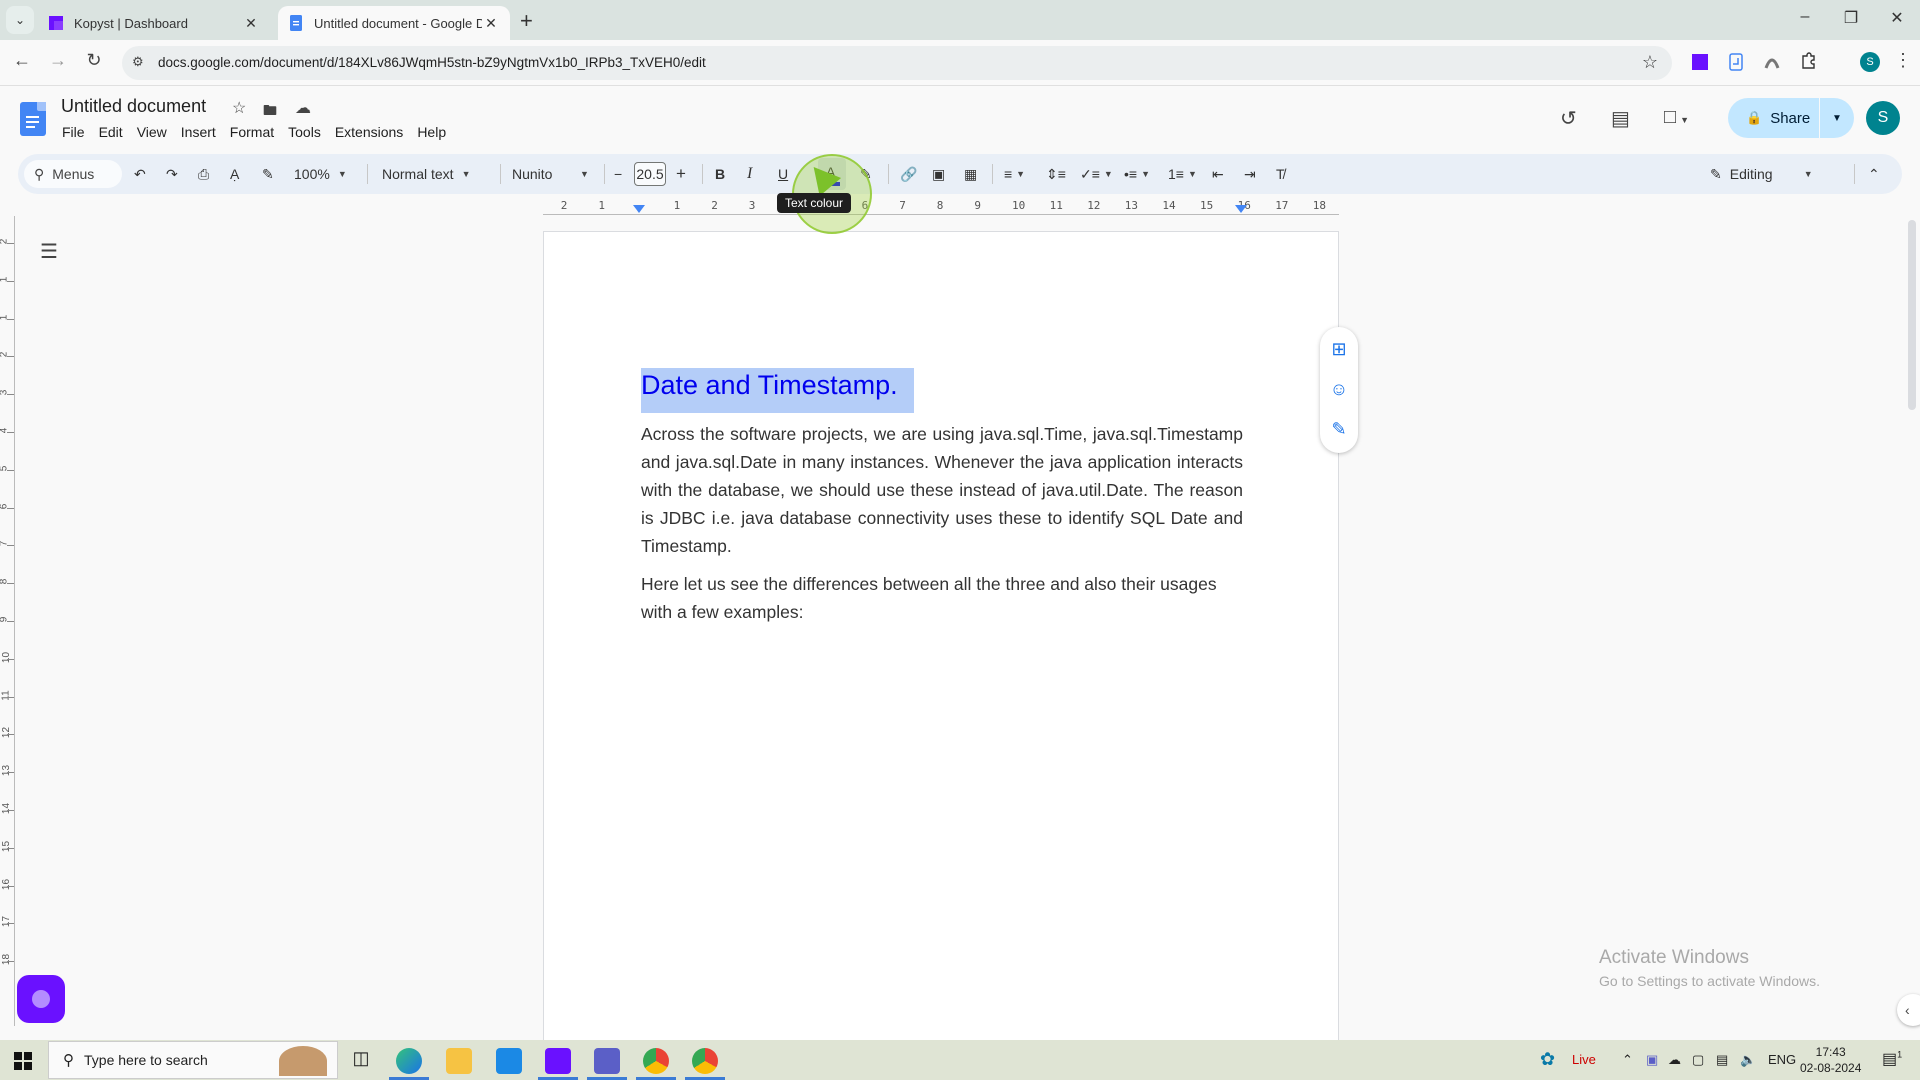 The height and width of the screenshot is (1080, 1920). What do you see at coordinates (459, 1061) in the screenshot?
I see `file-explorer-icon` at bounding box center [459, 1061].